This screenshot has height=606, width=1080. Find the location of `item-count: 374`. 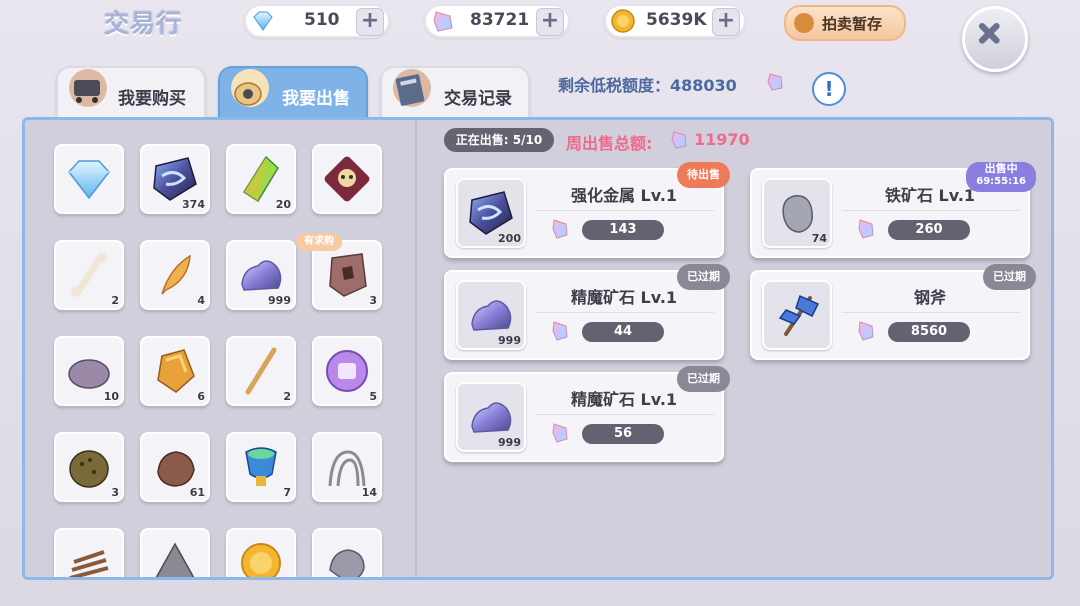

item-count: 374 is located at coordinates (193, 204).